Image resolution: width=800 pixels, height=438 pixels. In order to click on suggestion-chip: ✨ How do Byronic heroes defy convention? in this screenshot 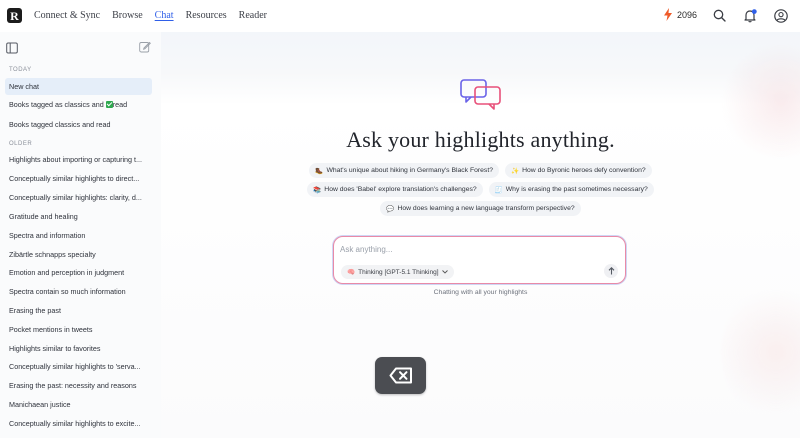, I will do `click(578, 170)`.